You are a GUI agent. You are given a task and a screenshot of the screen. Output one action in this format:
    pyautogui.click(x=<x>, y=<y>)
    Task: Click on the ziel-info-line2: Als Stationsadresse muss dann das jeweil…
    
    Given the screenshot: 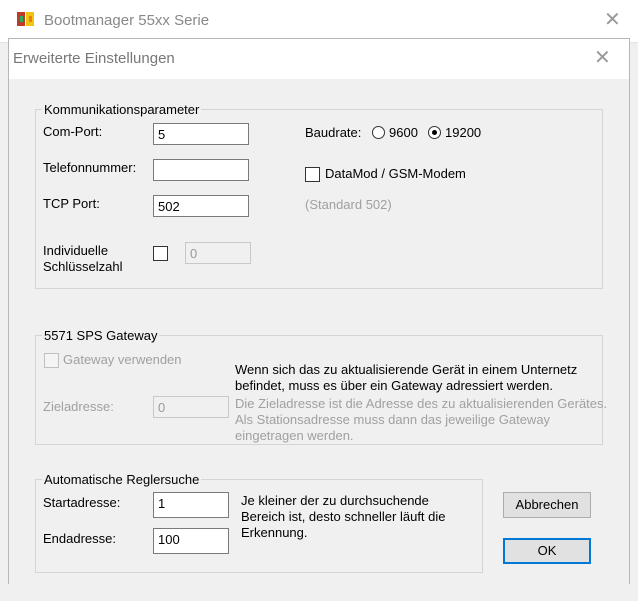 What is the action you would take?
    pyautogui.click(x=393, y=419)
    